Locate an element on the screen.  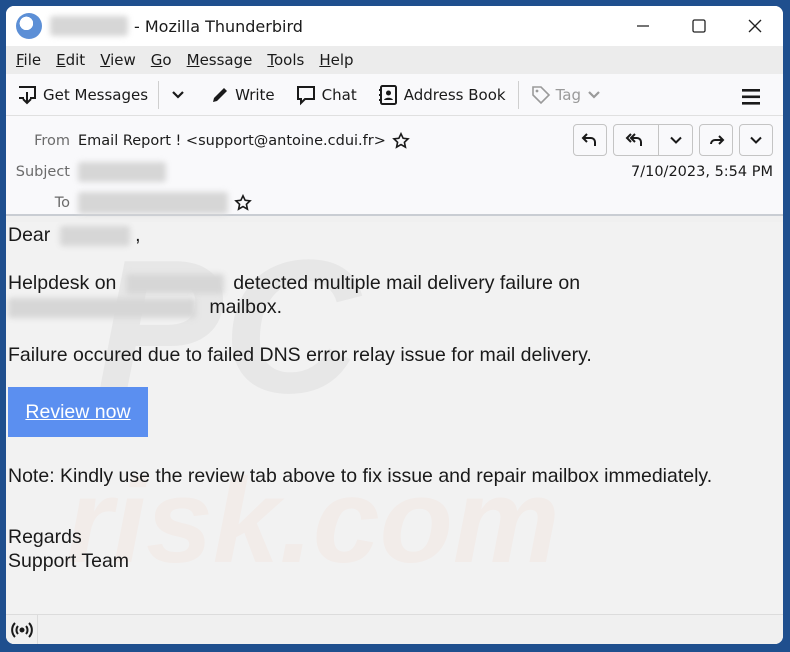
greeting-line: Dear , is located at coordinates (74, 235).